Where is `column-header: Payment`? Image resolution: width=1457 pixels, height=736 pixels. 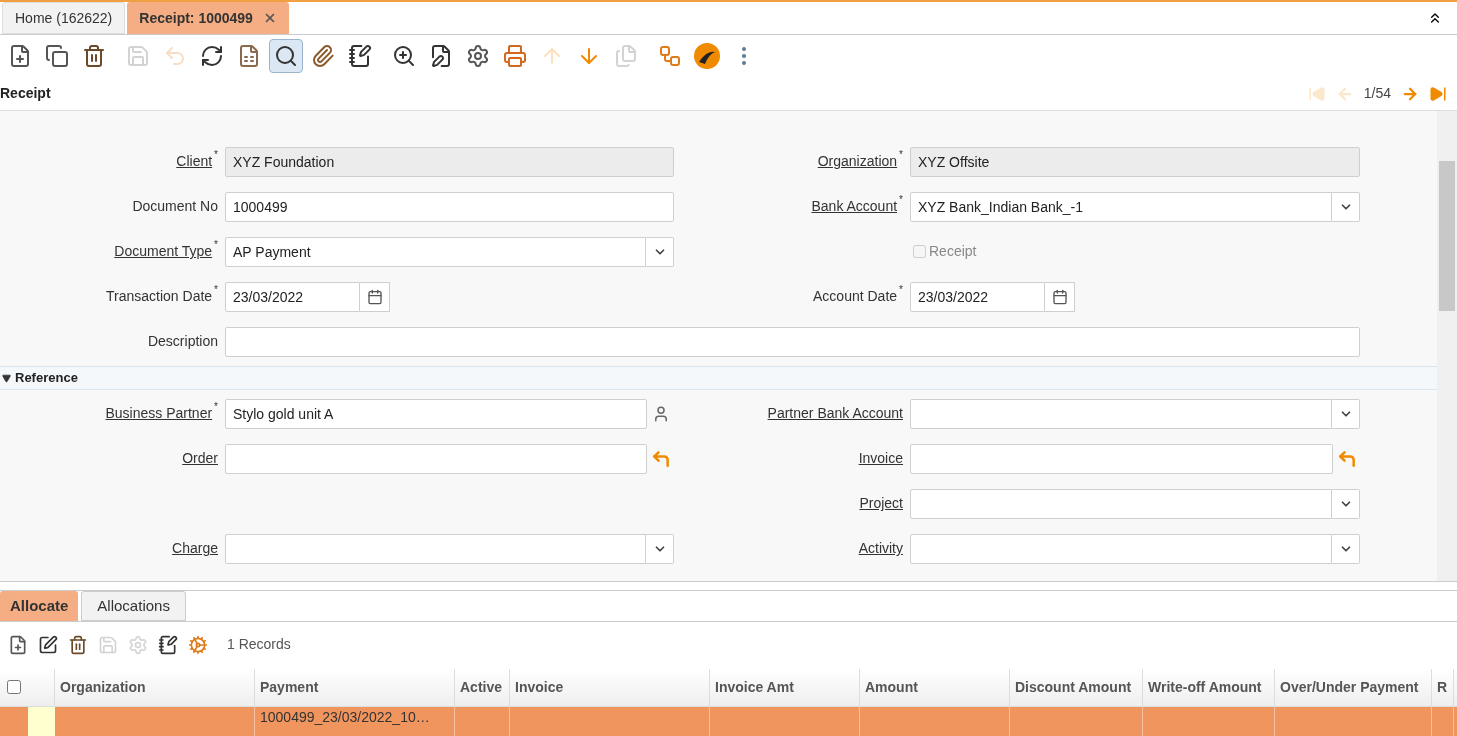
column-header: Payment is located at coordinates (355, 687).